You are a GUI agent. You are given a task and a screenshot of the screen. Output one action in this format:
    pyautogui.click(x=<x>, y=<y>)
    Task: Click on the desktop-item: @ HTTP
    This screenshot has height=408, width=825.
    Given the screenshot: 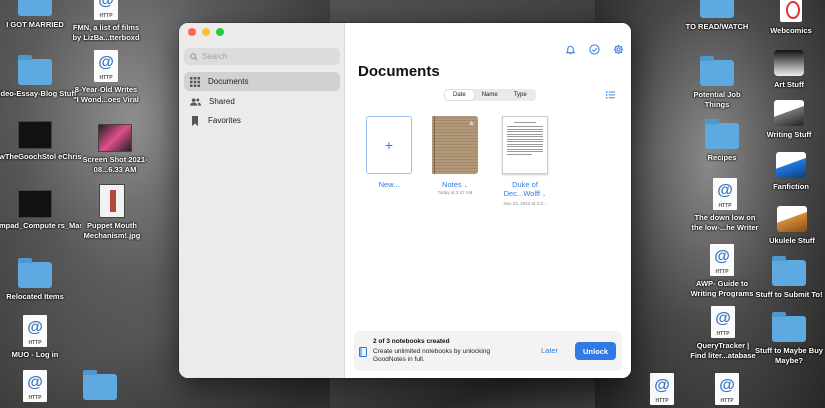 What is the action you would take?
    pyautogui.click(x=727, y=390)
    